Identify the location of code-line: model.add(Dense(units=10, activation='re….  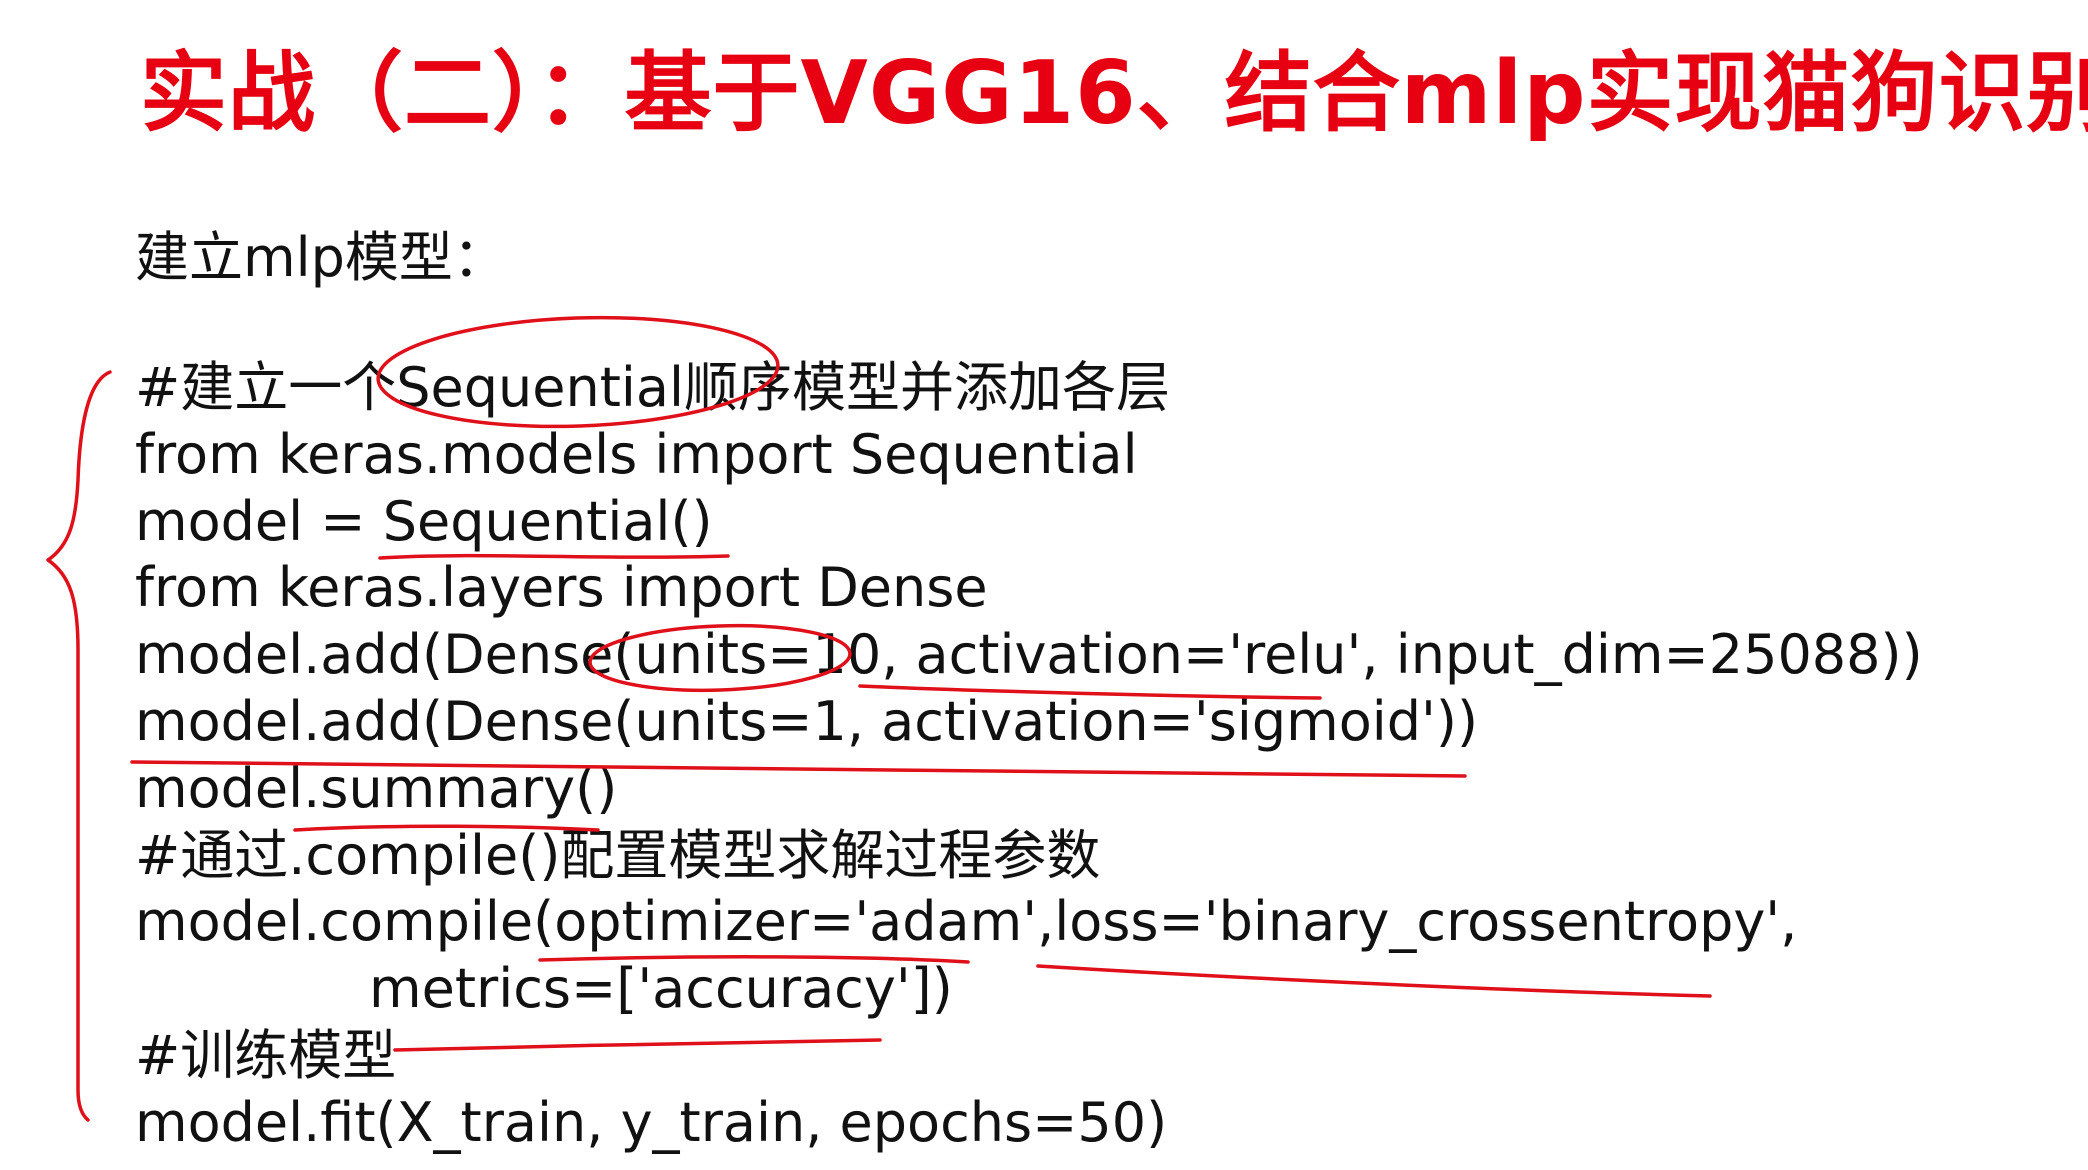
(1029, 655).